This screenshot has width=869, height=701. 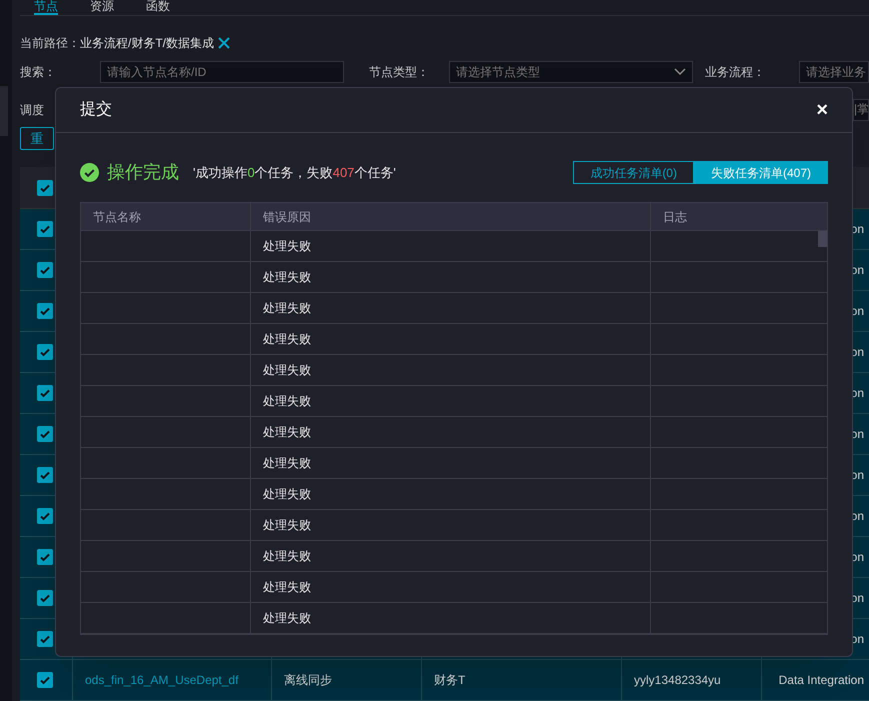 What do you see at coordinates (761, 172) in the screenshot?
I see `list-tab: 失败任务清单(407)` at bounding box center [761, 172].